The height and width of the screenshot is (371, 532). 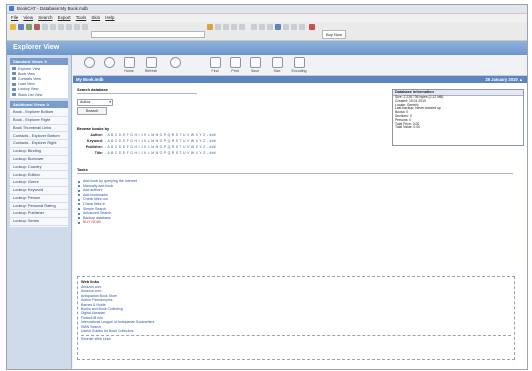 What do you see at coordinates (29, 27) in the screenshot?
I see `add-book-icon` at bounding box center [29, 27].